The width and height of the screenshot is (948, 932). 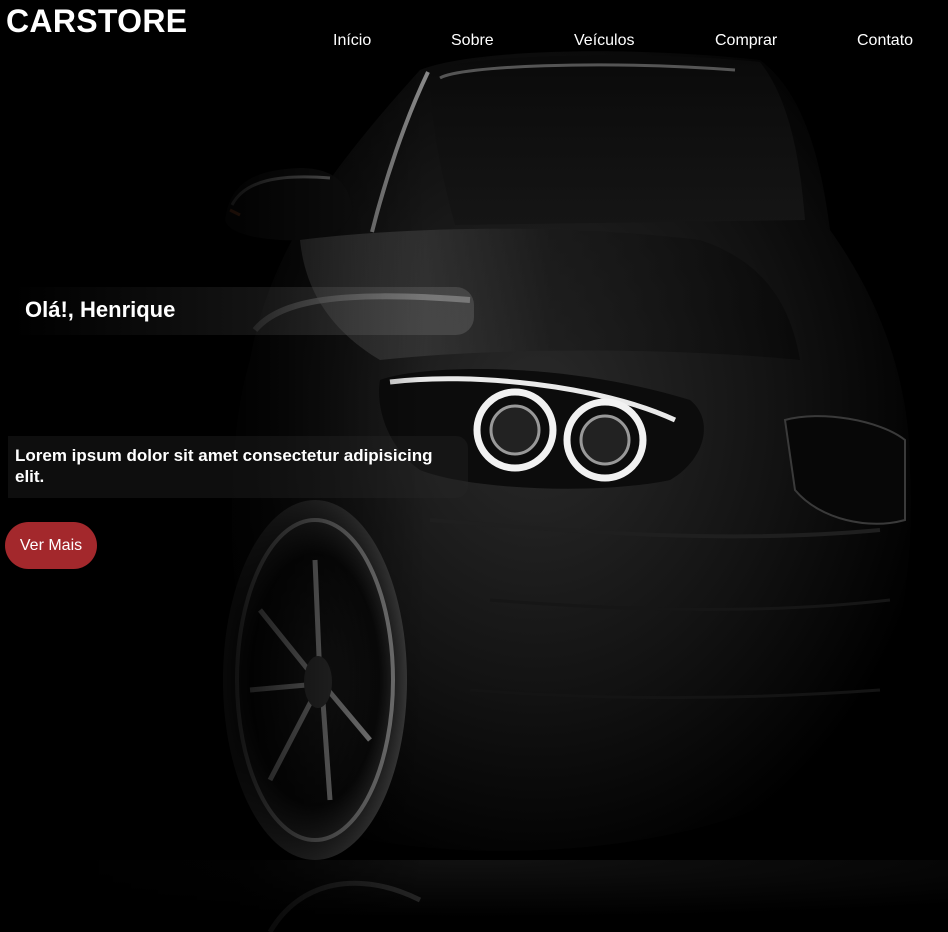 I want to click on nav-link-contato: Contato, so click(x=885, y=41).